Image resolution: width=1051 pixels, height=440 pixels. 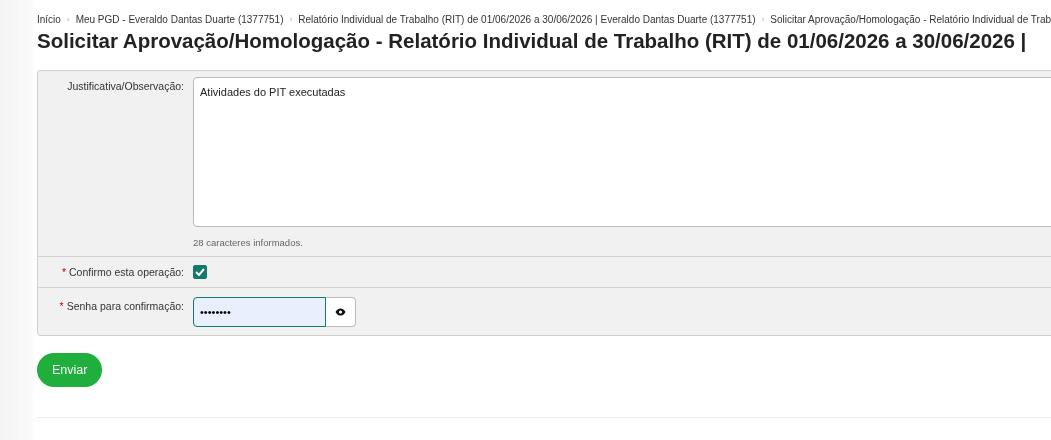 I want to click on confirm-checkbox, so click(x=200, y=272).